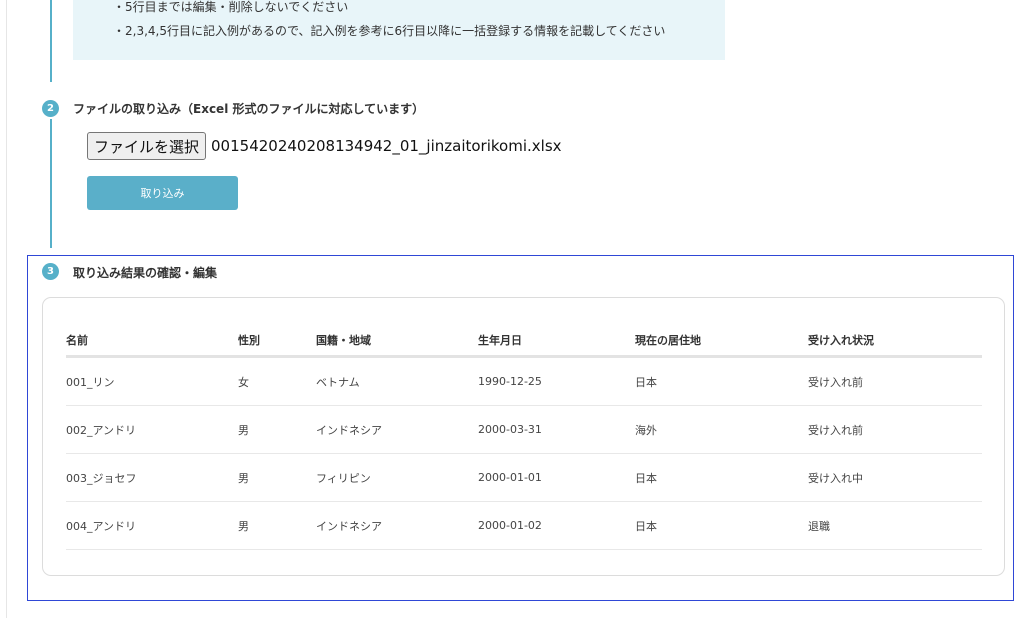  I want to click on choose-file-button: ファイルを選択, so click(147, 146).